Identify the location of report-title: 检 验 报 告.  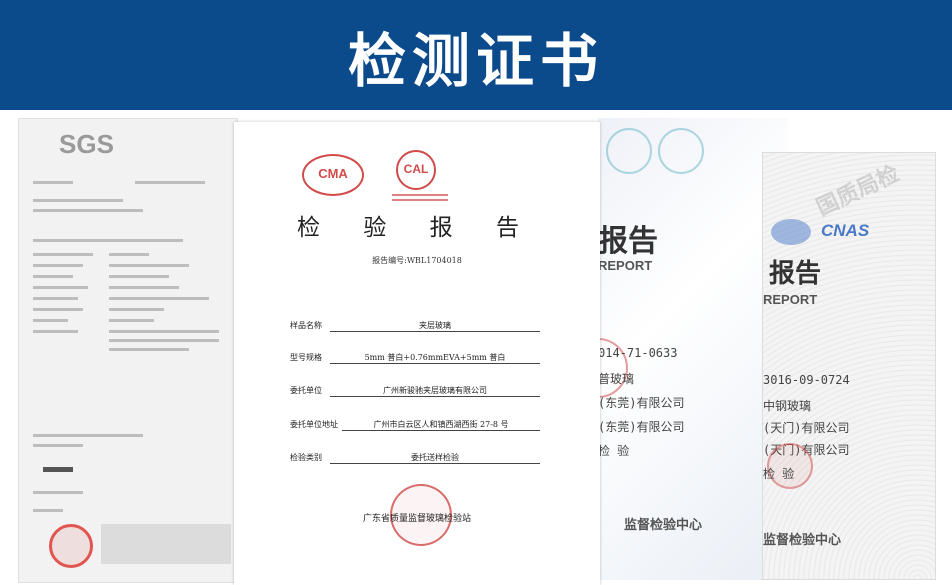
(417, 228).